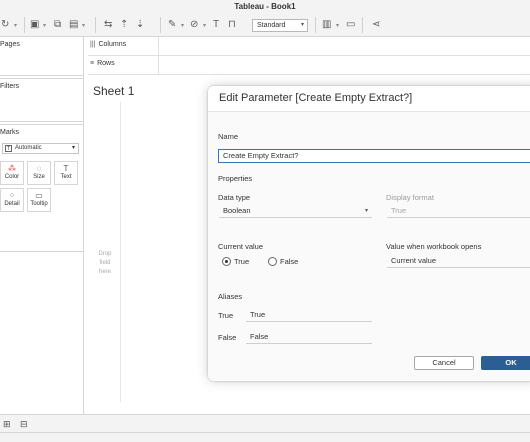 Image resolution: width=530 pixels, height=442 pixels. What do you see at coordinates (124, 25) in the screenshot?
I see `sort-ascending-icon: ⇡` at bounding box center [124, 25].